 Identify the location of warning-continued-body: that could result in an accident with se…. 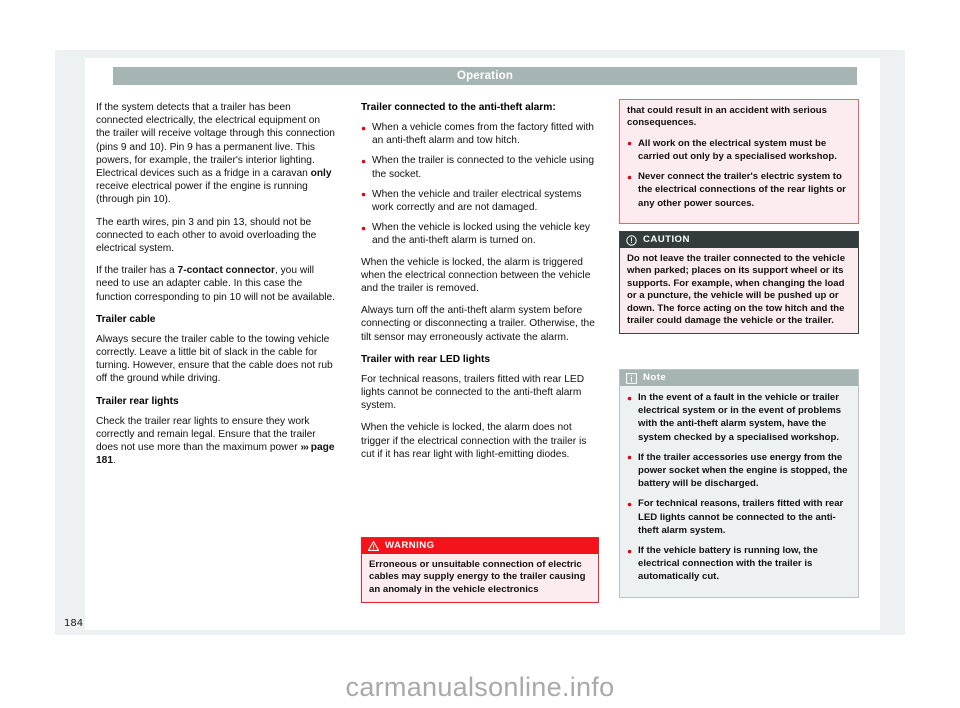
(739, 161).